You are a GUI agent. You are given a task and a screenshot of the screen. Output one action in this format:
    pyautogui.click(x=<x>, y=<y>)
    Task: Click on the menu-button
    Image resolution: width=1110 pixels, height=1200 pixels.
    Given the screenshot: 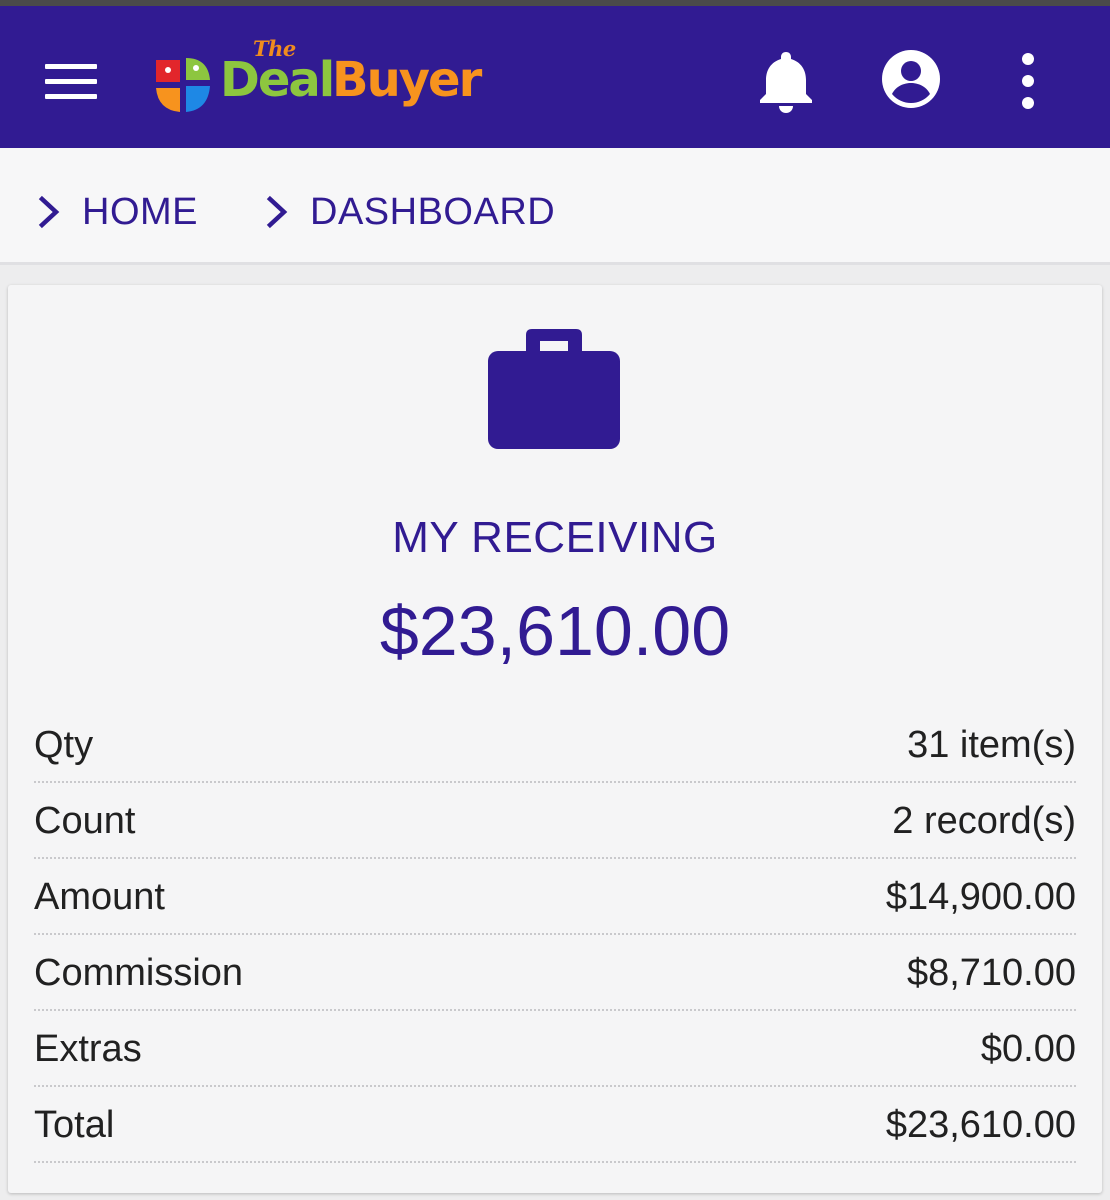 What is the action you would take?
    pyautogui.click(x=71, y=77)
    